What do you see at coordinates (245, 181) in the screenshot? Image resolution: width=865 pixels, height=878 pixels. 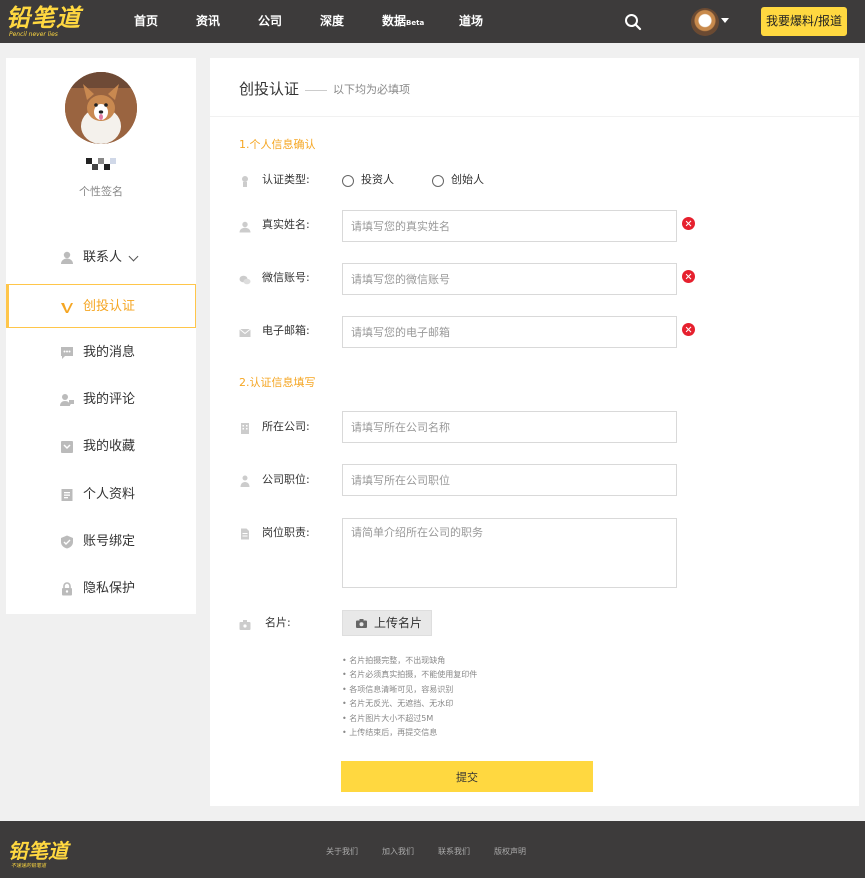 I see `badge-icon` at bounding box center [245, 181].